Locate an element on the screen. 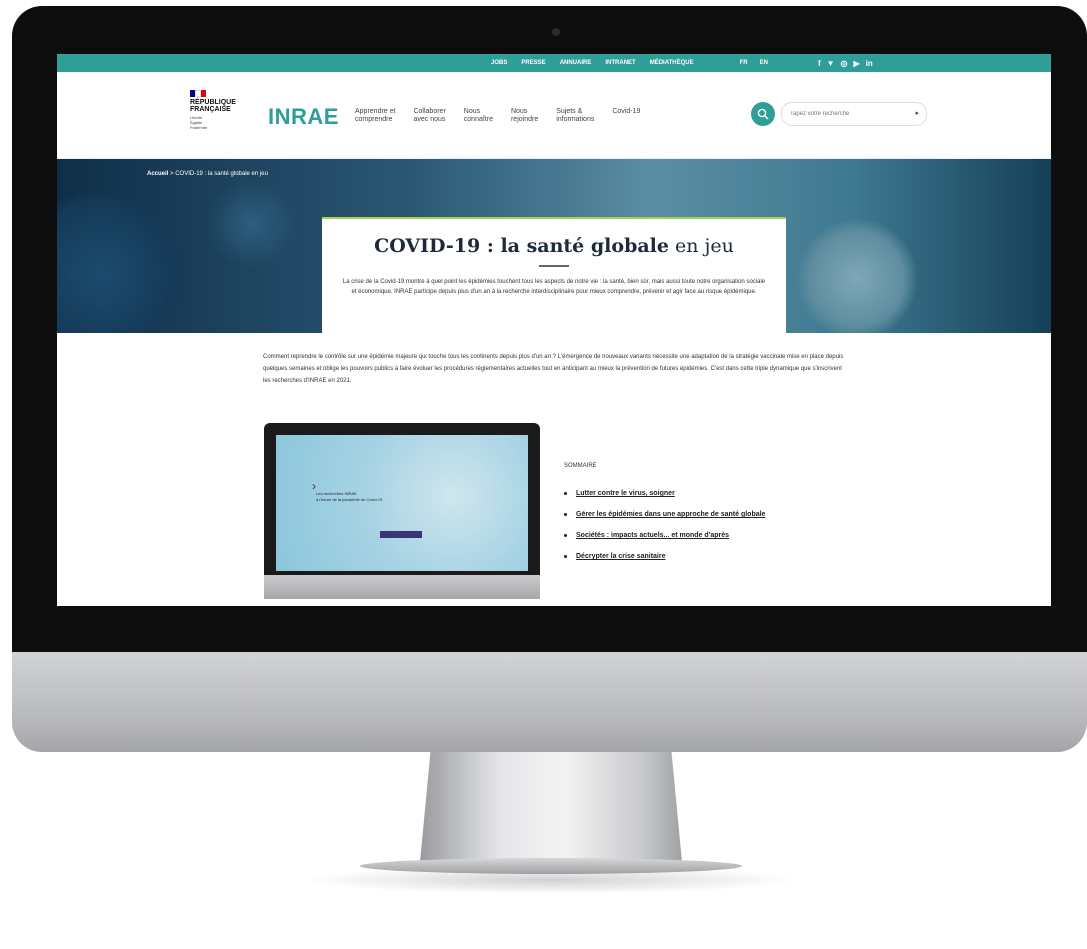  youtube-icon: ▶ is located at coordinates (857, 63).